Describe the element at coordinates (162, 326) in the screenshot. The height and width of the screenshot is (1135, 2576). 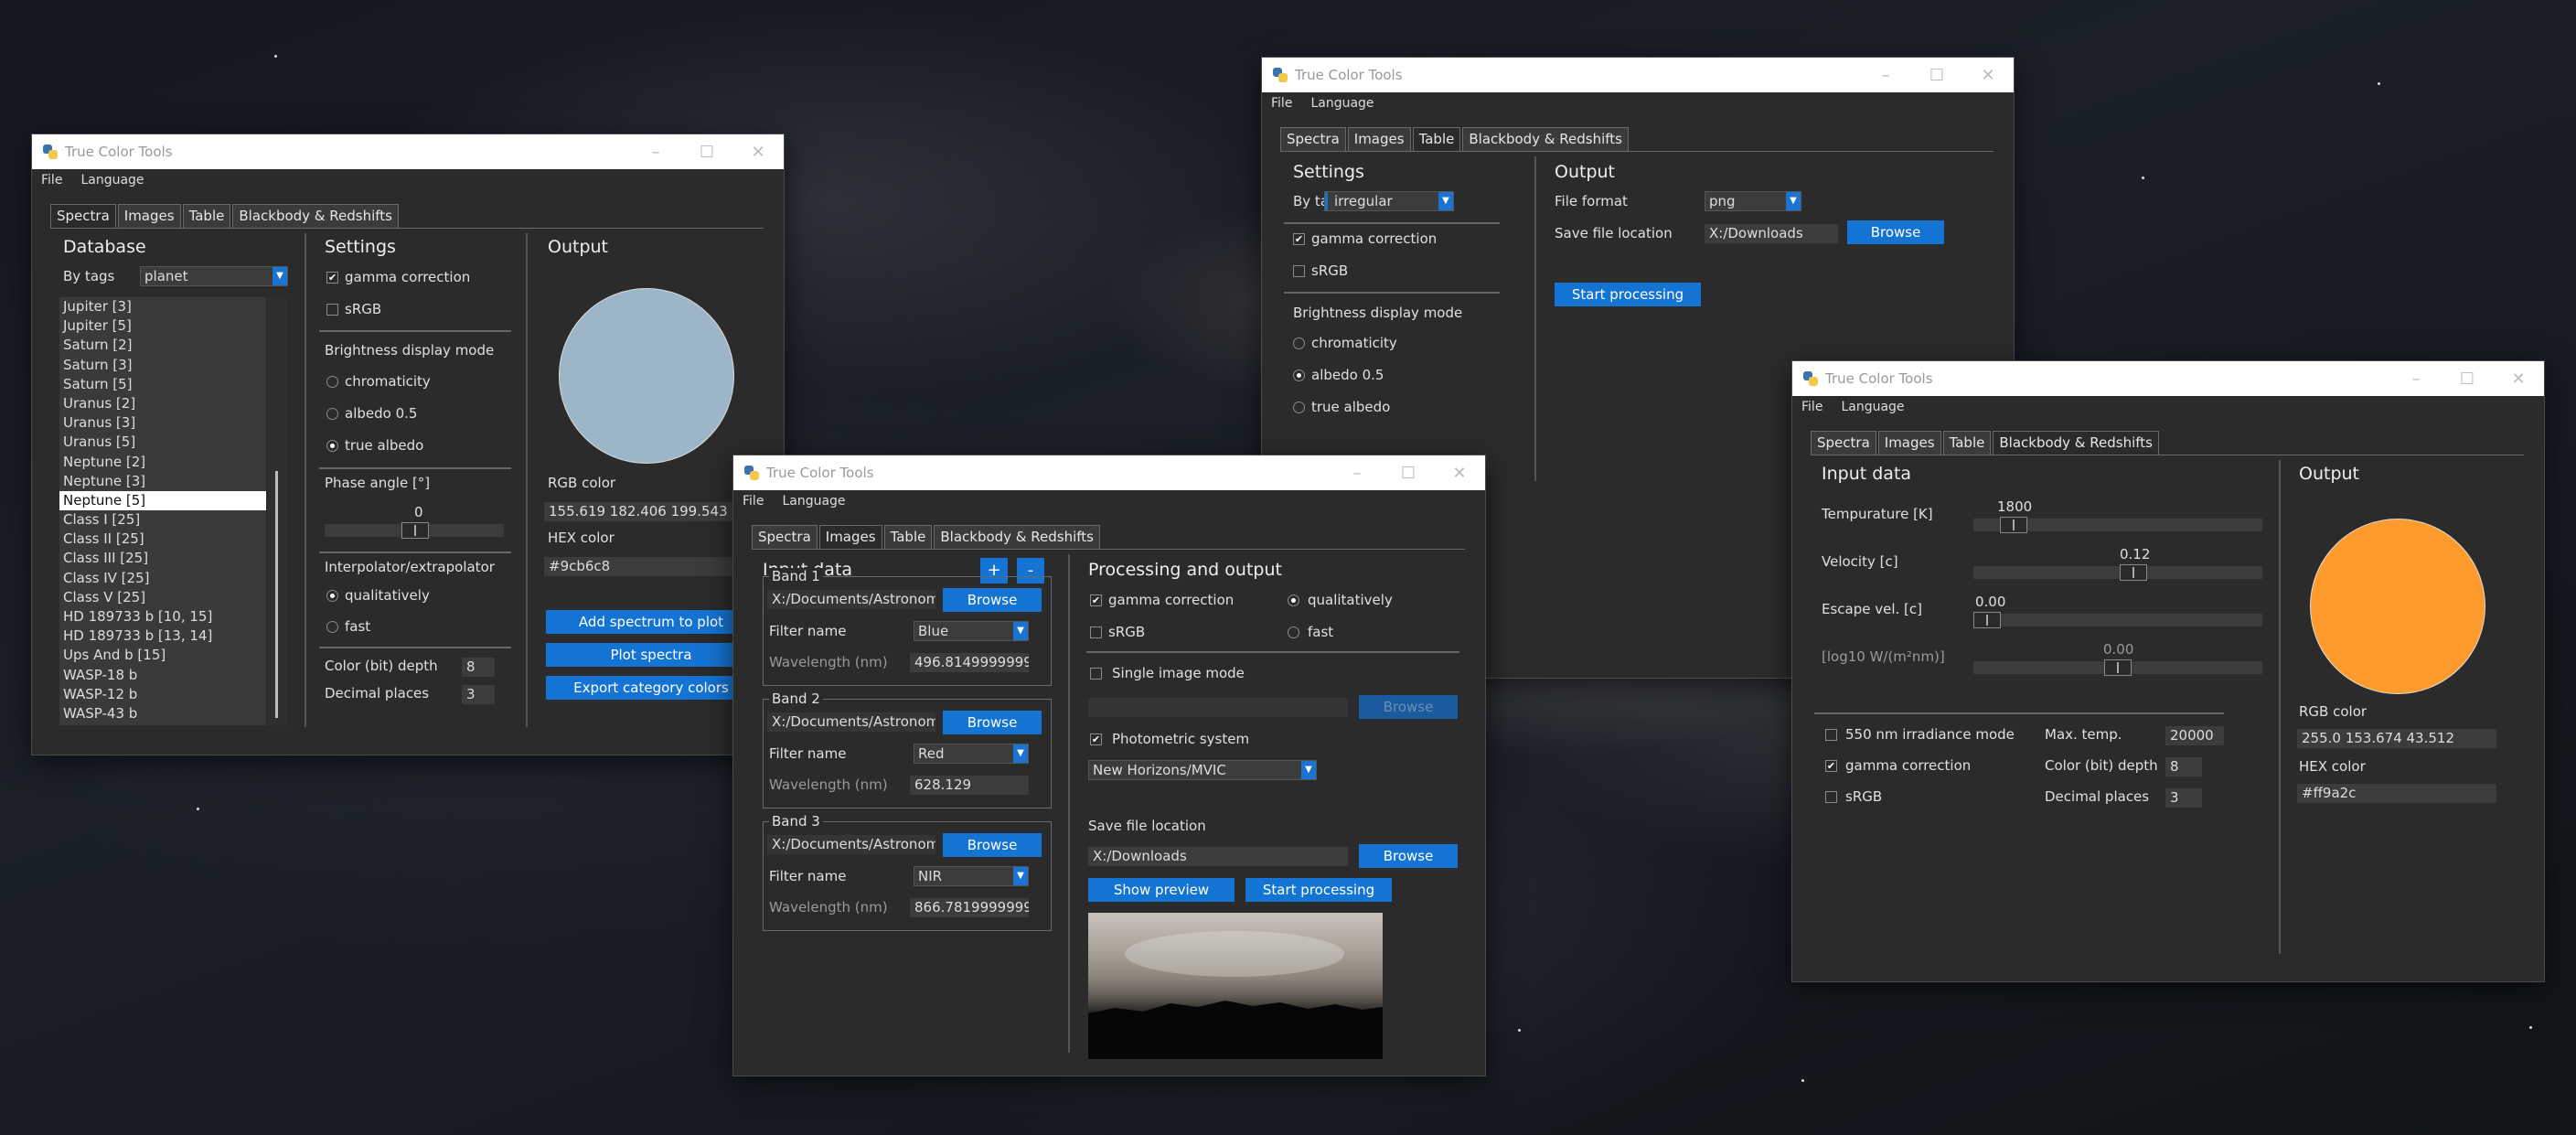
I see `list-item: Jupiter [5]` at that location.